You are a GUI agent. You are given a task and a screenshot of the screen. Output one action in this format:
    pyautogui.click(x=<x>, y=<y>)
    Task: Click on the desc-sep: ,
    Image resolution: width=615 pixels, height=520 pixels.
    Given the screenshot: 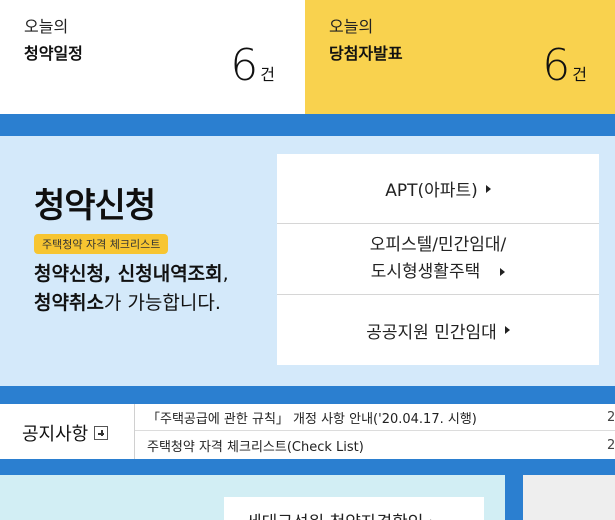 What is the action you would take?
    pyautogui.click(x=110, y=274)
    